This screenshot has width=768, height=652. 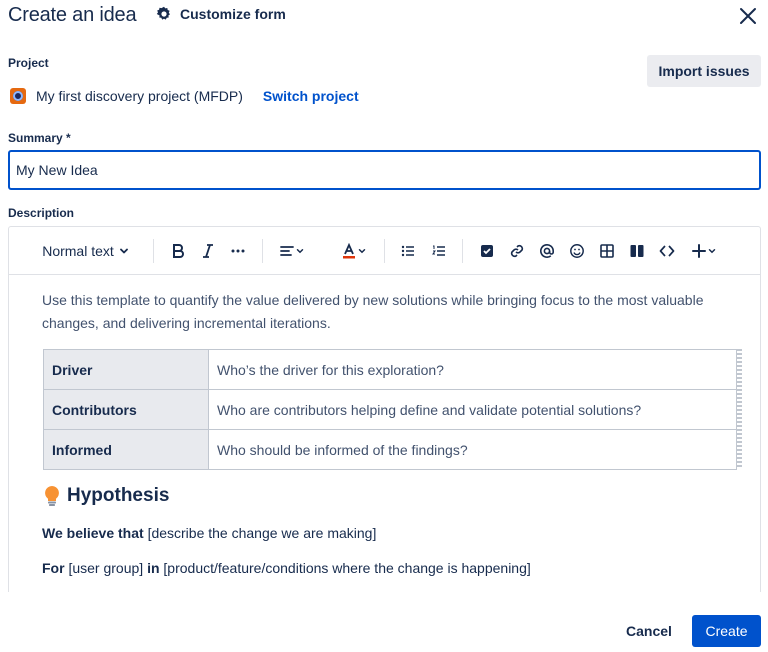 What do you see at coordinates (41, 213) in the screenshot?
I see `description-label: Description` at bounding box center [41, 213].